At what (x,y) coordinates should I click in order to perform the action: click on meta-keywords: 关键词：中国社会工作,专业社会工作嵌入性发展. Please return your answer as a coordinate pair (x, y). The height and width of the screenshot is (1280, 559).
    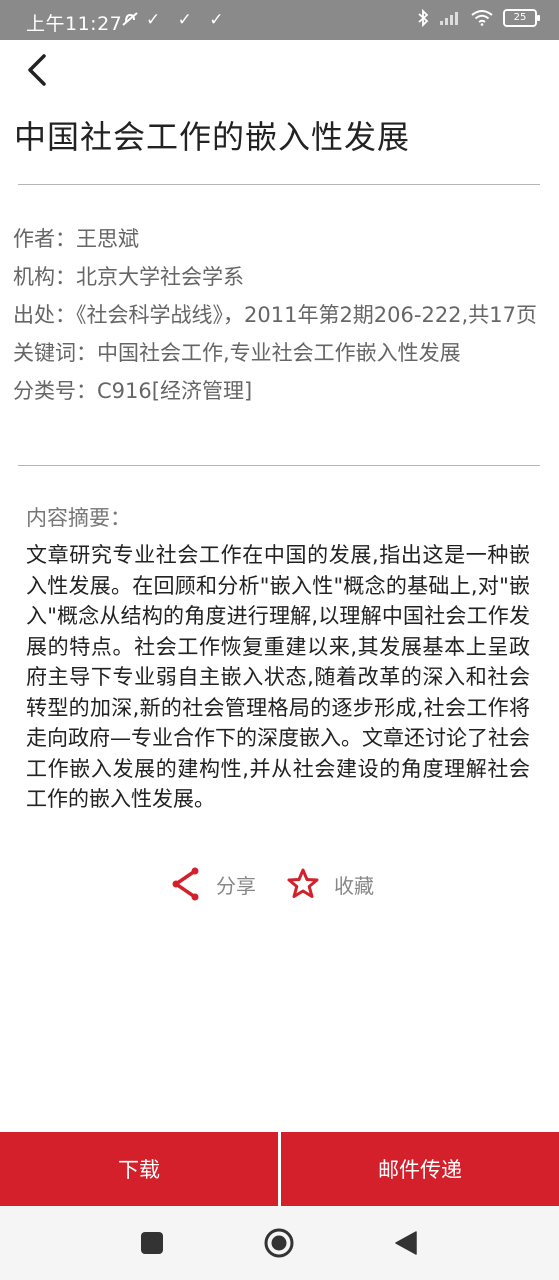
    Looking at the image, I should click on (237, 353).